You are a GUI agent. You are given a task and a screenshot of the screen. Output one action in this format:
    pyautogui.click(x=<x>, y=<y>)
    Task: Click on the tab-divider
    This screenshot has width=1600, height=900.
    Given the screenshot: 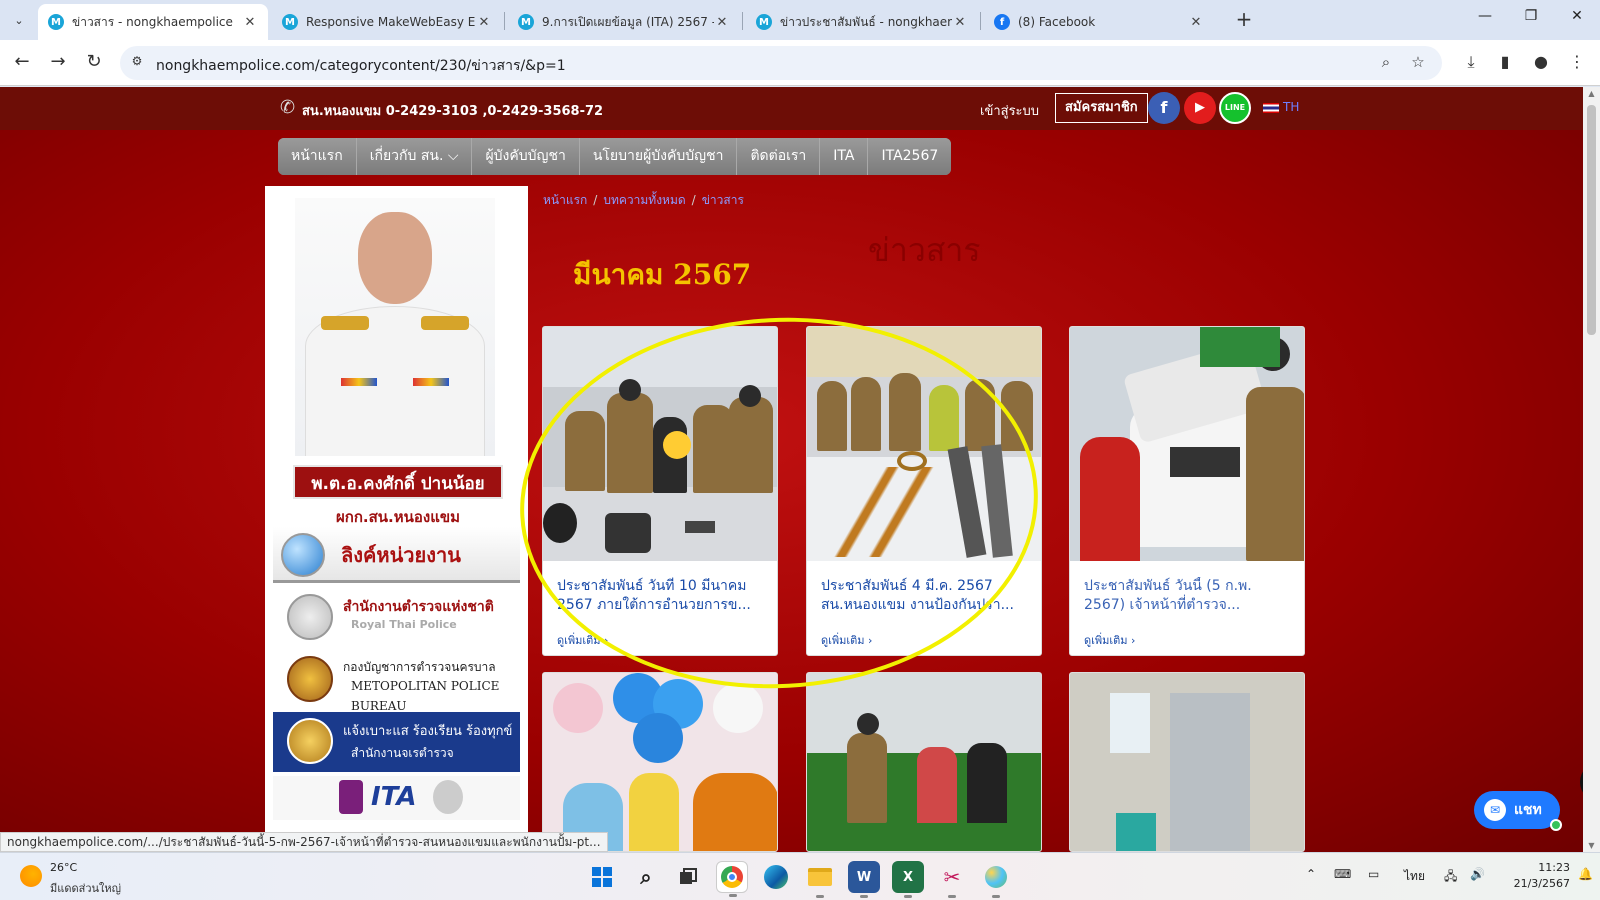 What is the action you would take?
    pyautogui.click(x=504, y=21)
    